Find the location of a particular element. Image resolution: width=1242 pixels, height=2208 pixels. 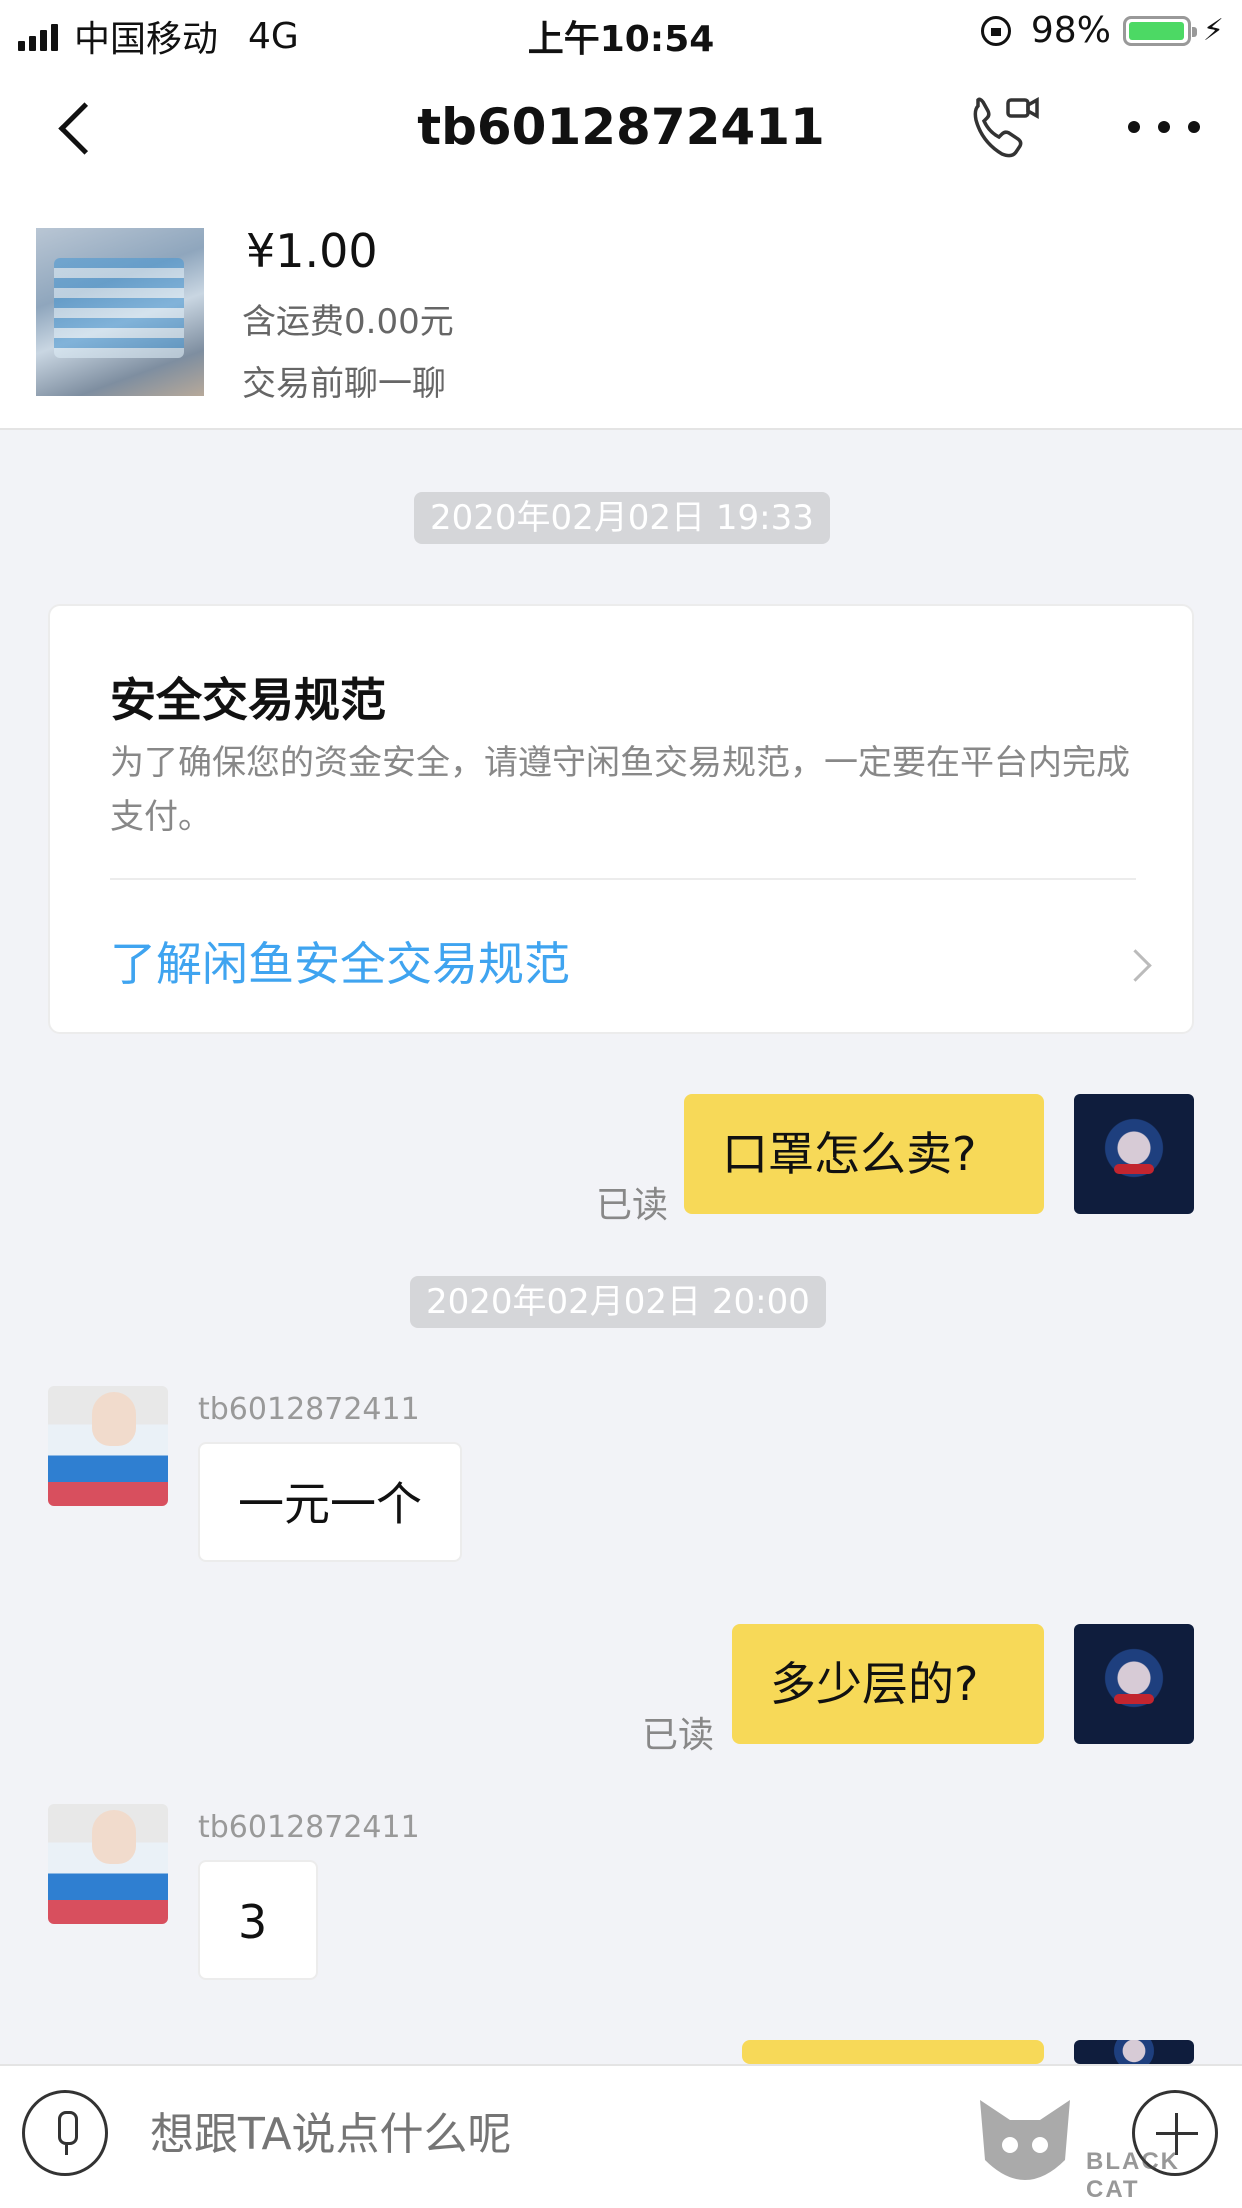

watermark-logo: BLACK CAT is located at coordinates (1106, 2149).